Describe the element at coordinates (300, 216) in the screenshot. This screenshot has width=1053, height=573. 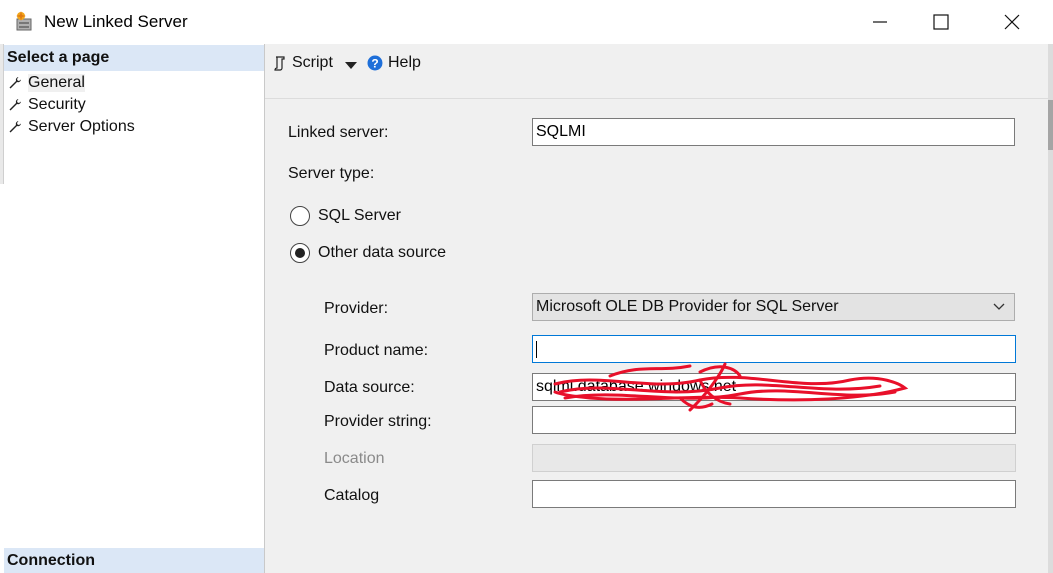
I see `radio-circle` at that location.